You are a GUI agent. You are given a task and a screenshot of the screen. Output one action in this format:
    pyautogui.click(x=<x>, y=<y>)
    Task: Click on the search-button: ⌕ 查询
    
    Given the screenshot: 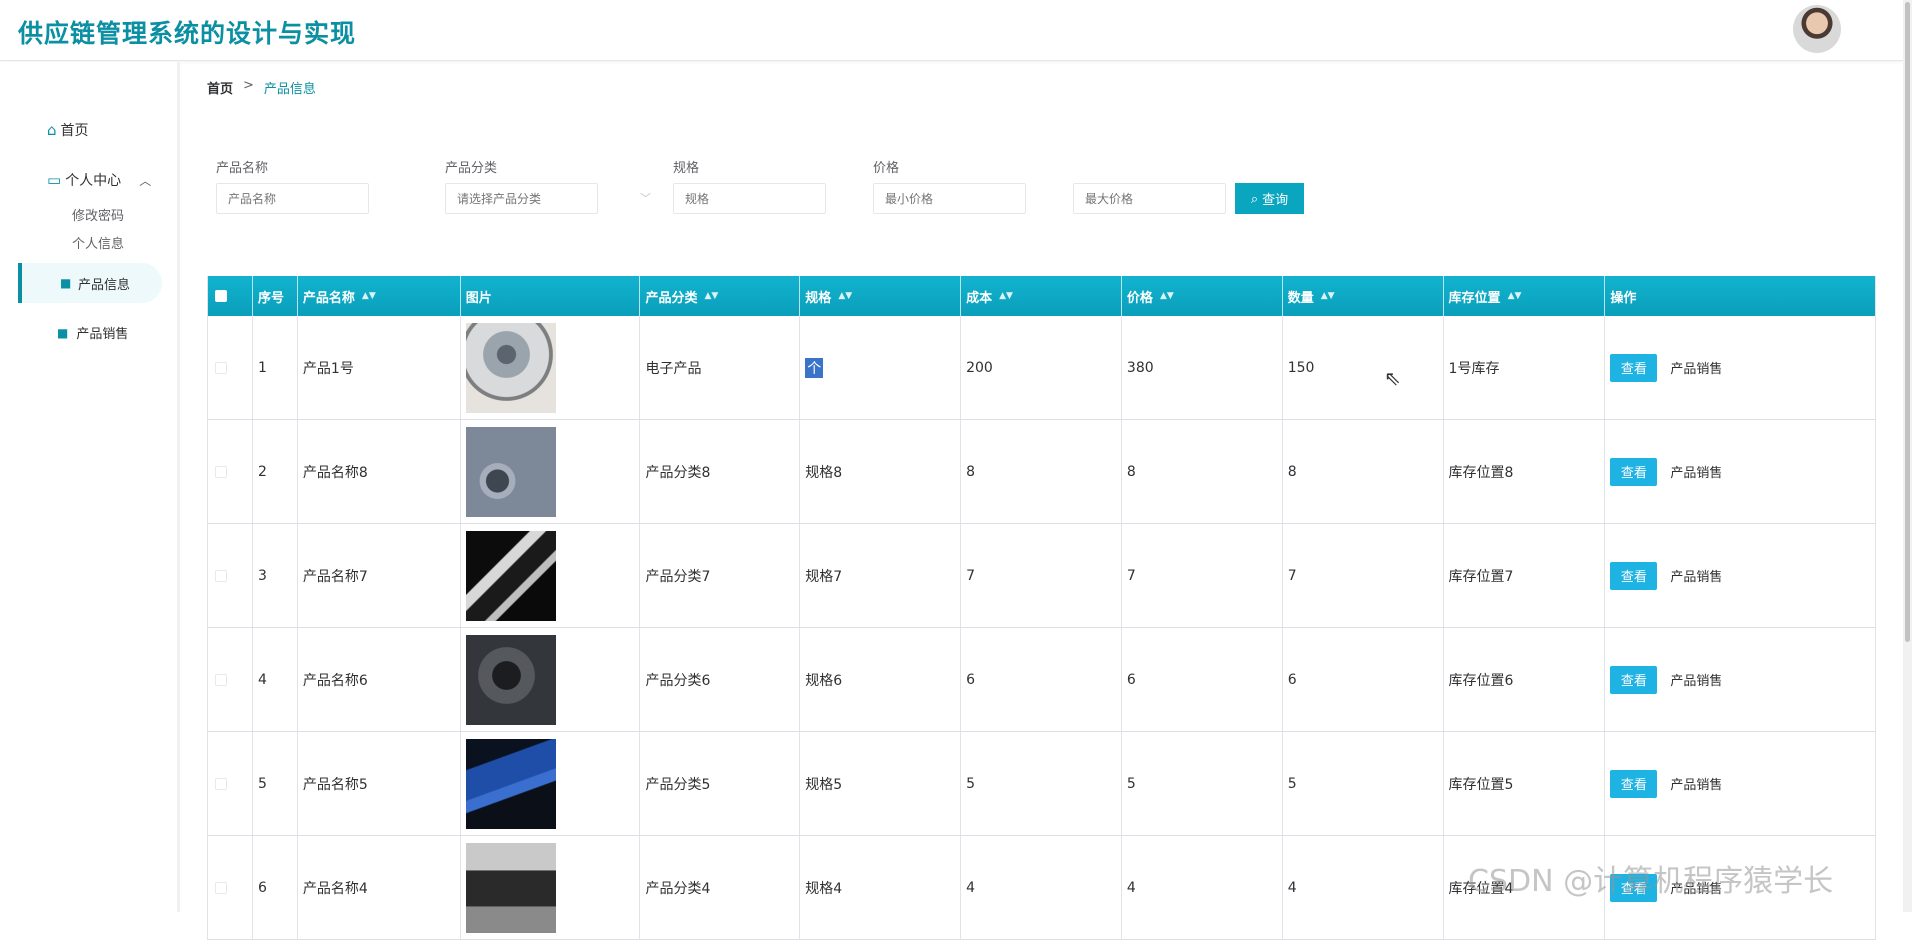 What is the action you would take?
    pyautogui.click(x=1269, y=198)
    